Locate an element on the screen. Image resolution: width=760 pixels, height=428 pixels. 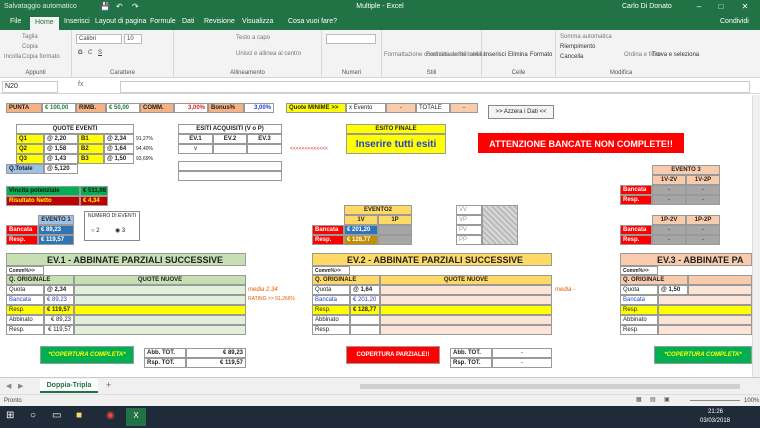
zoom-slider is located at coordinates (715, 400).